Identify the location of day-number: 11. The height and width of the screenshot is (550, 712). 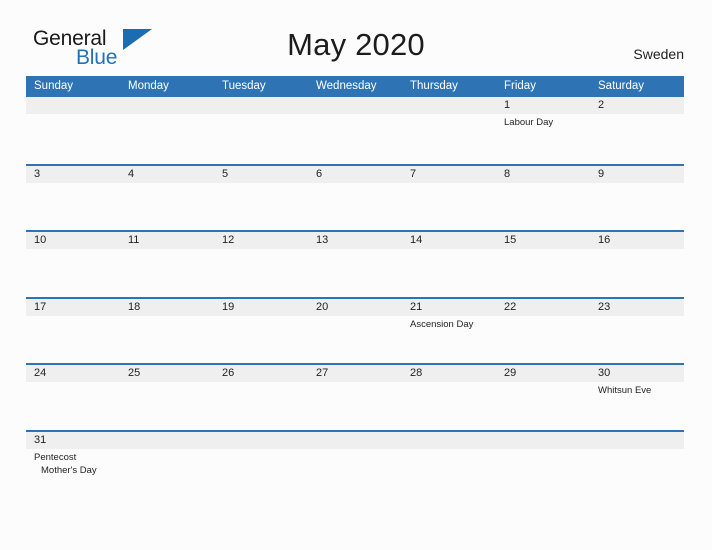
(167, 240).